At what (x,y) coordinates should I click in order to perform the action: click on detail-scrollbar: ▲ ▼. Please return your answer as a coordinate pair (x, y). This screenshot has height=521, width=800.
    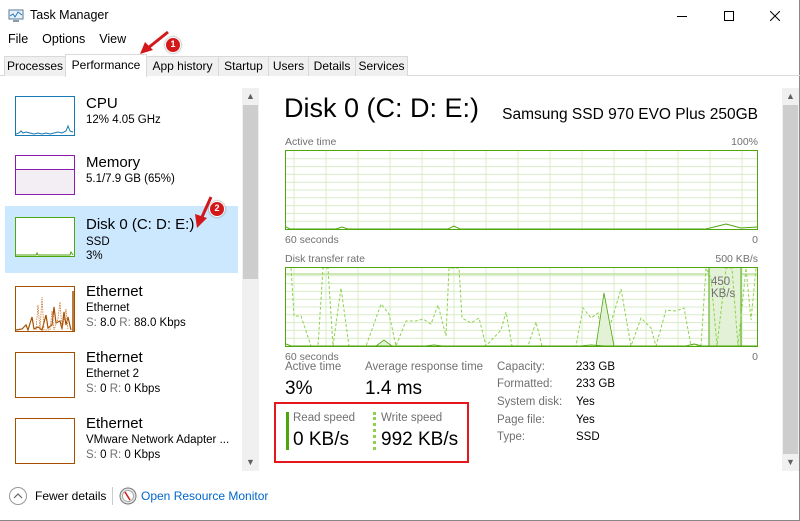
    Looking at the image, I should click on (790, 279).